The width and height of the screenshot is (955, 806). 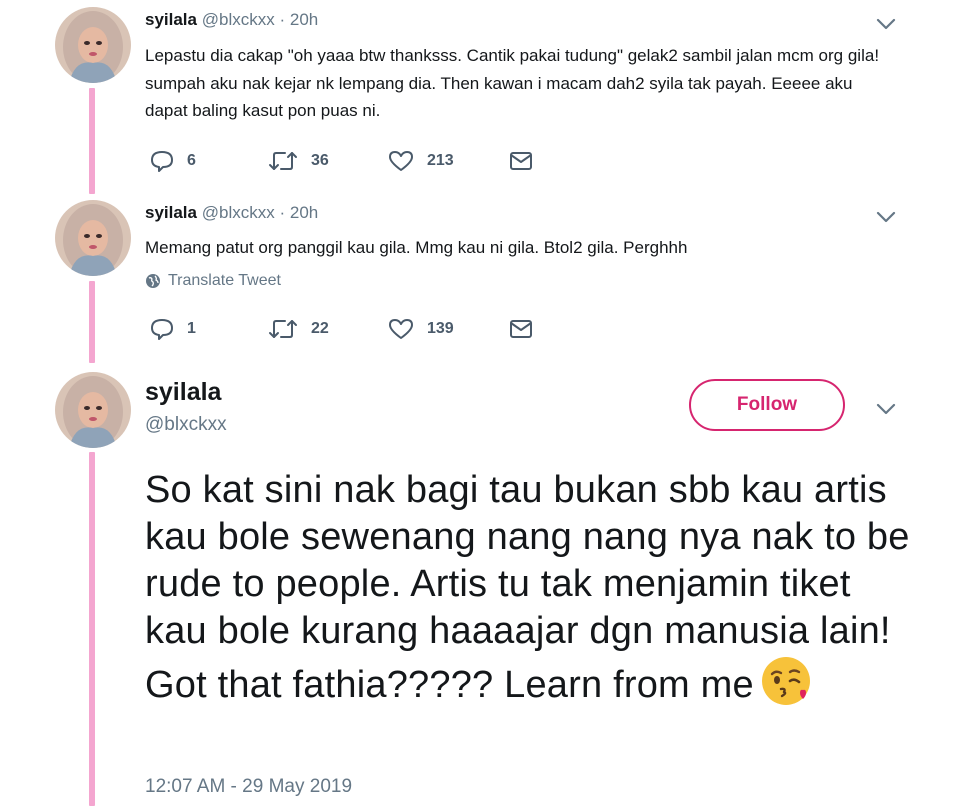 I want to click on reply-button: 1, so click(x=172, y=329).